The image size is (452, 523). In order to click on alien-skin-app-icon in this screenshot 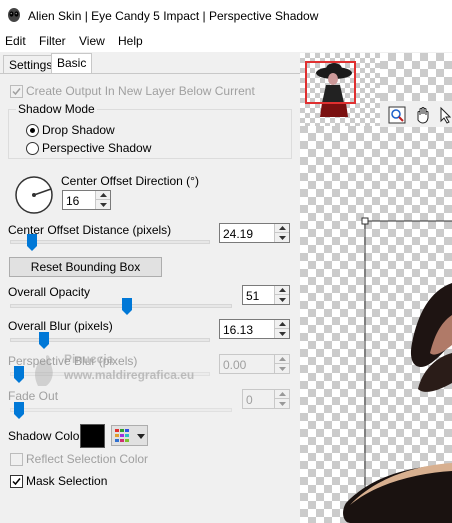, I will do `click(14, 15)`.